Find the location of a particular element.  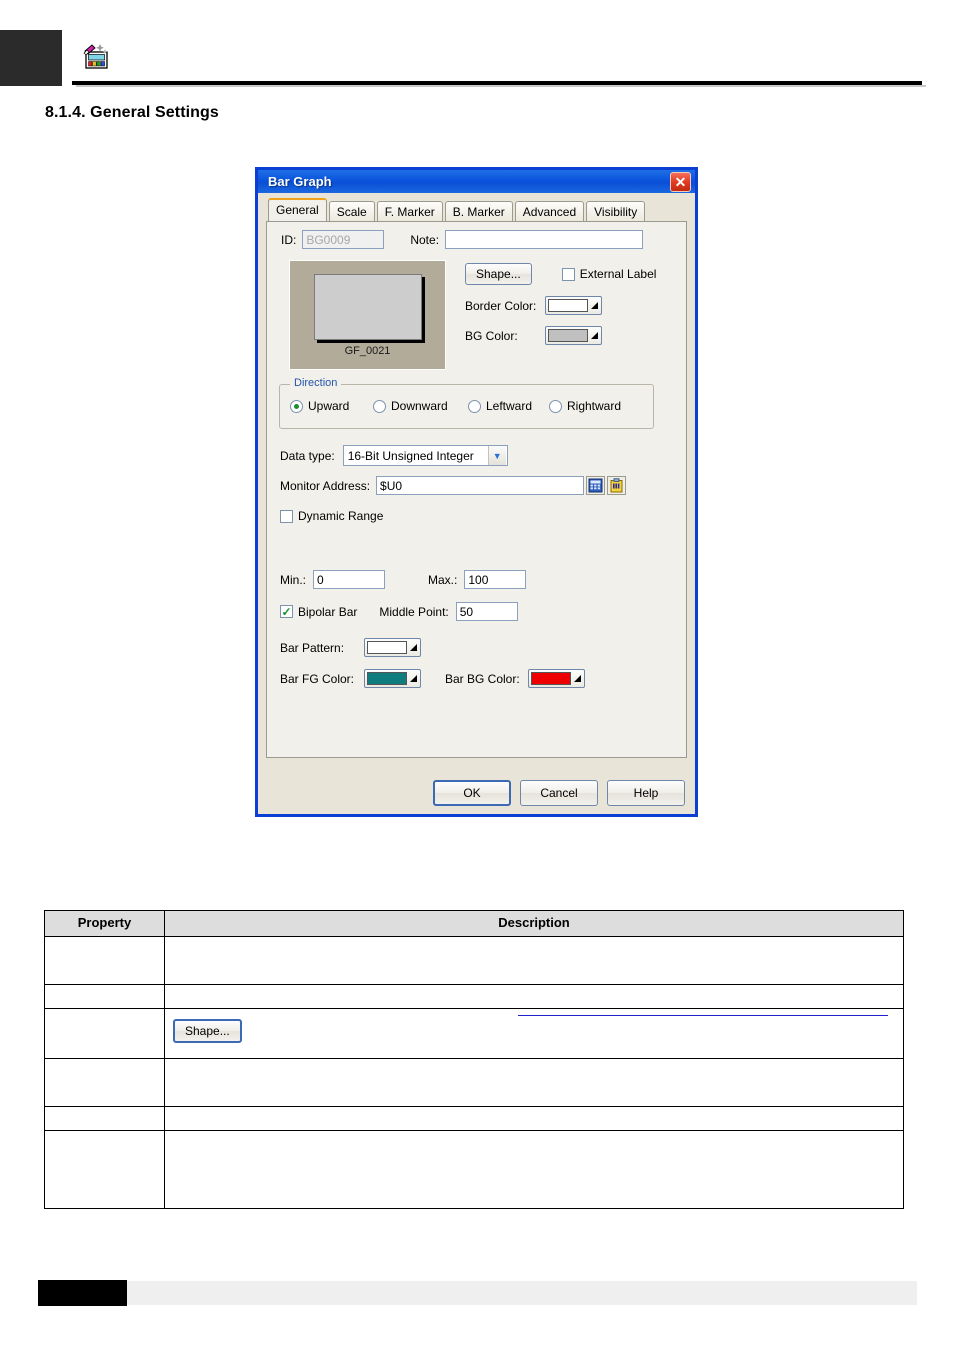

monitor-address-label: Monitor Address: is located at coordinates (325, 485).